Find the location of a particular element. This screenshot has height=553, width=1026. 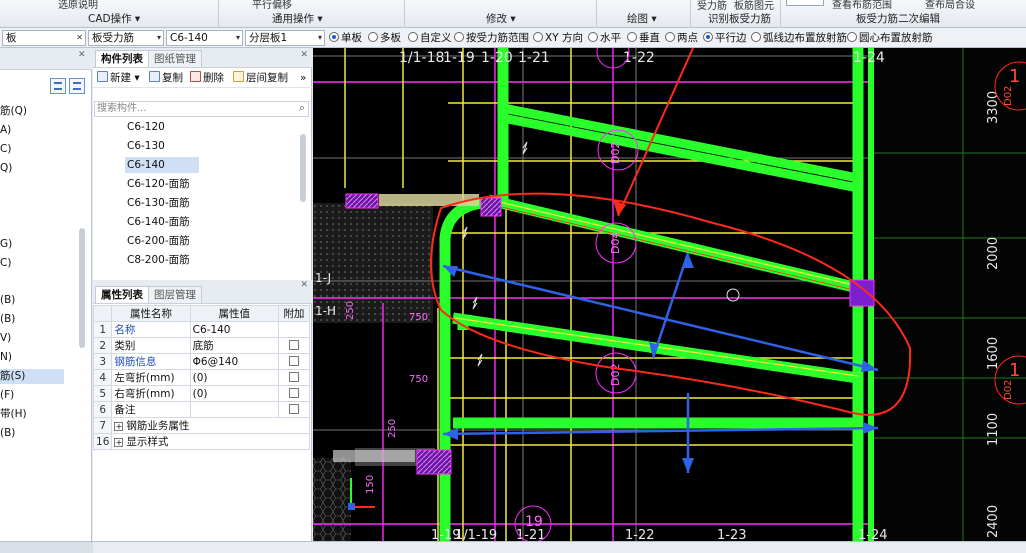

element-subtype-select: 板受力筋 ▾ is located at coordinates (126, 38).